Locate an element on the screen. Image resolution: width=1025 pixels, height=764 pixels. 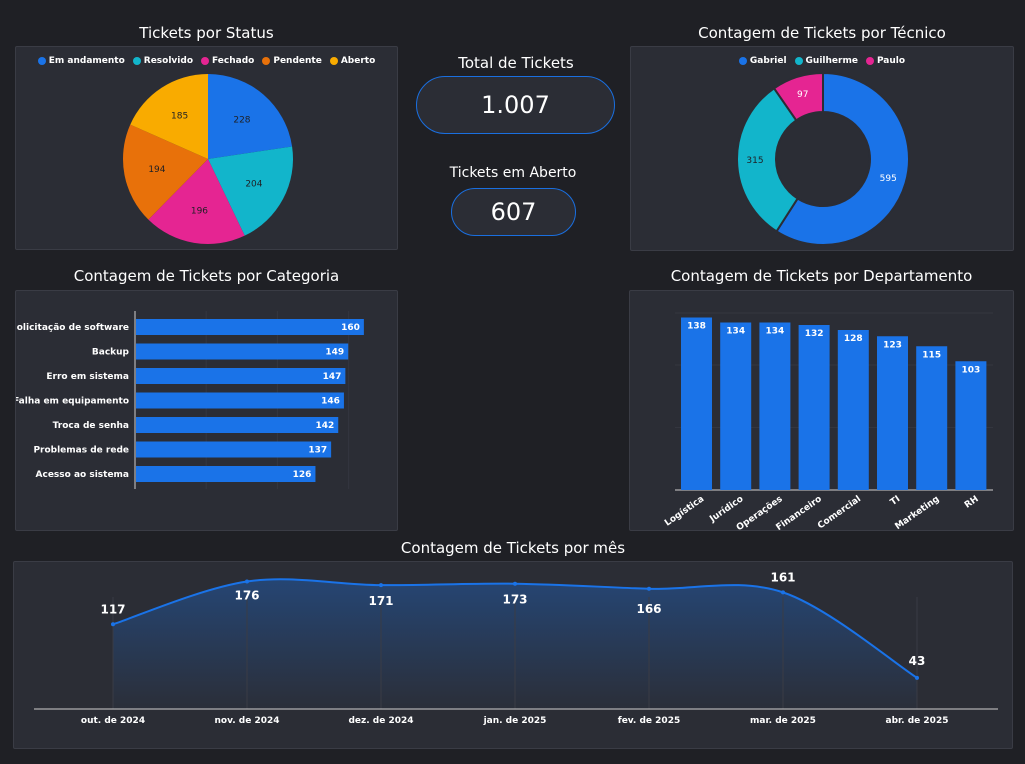
tecnico-chart-panel: Gabriel Guilherme Paulo 595 315 97 is located at coordinates (822, 148).